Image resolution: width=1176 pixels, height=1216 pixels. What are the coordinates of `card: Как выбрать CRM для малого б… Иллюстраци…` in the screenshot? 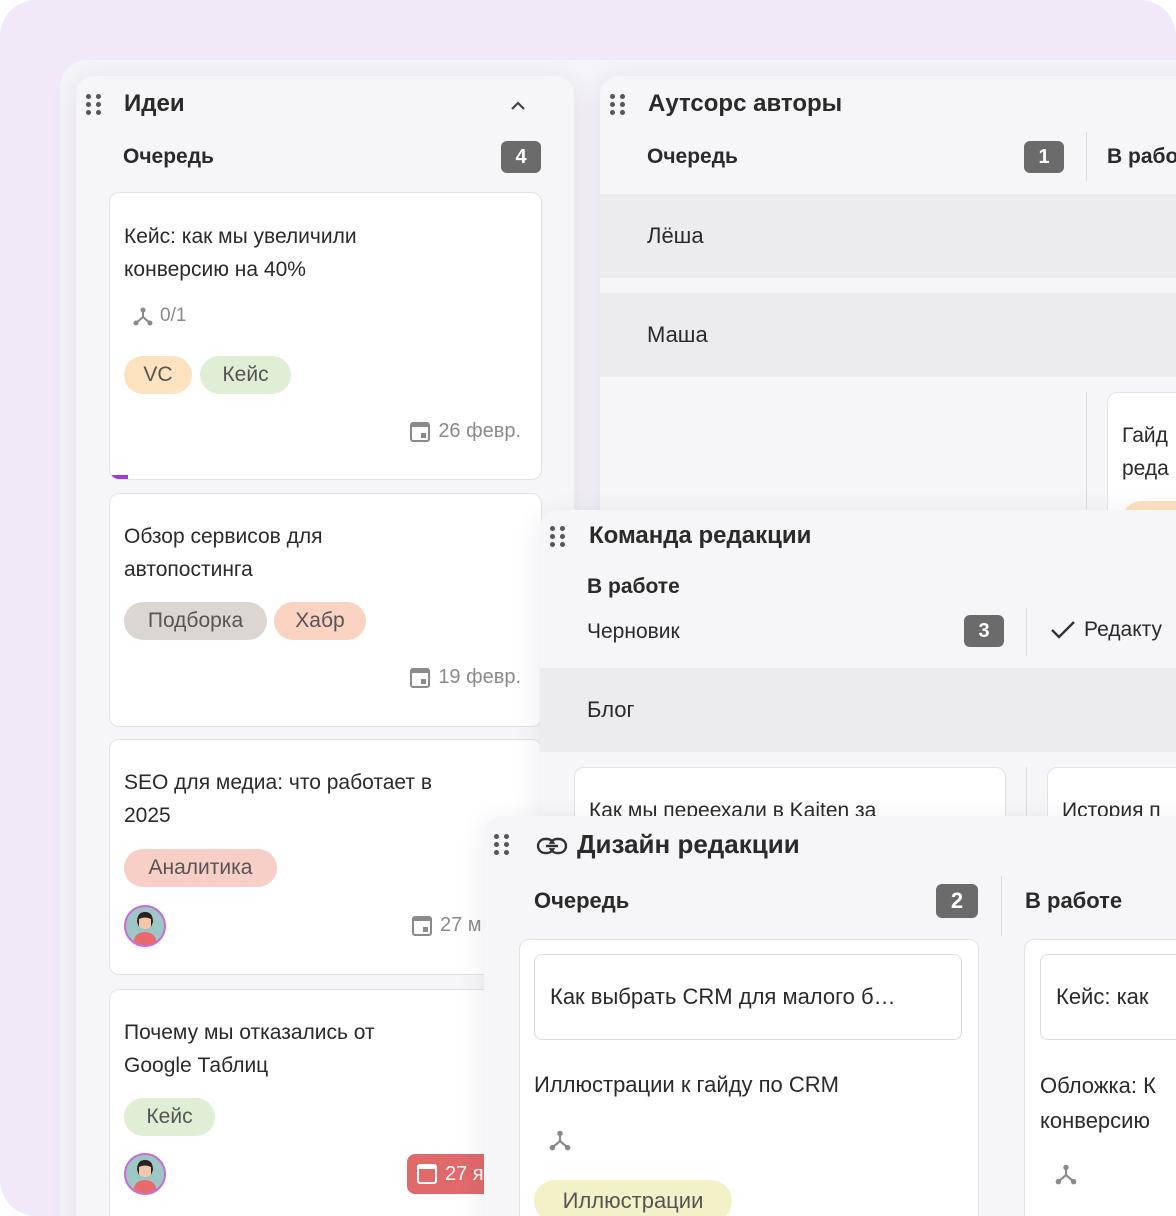 It's located at (749, 1077).